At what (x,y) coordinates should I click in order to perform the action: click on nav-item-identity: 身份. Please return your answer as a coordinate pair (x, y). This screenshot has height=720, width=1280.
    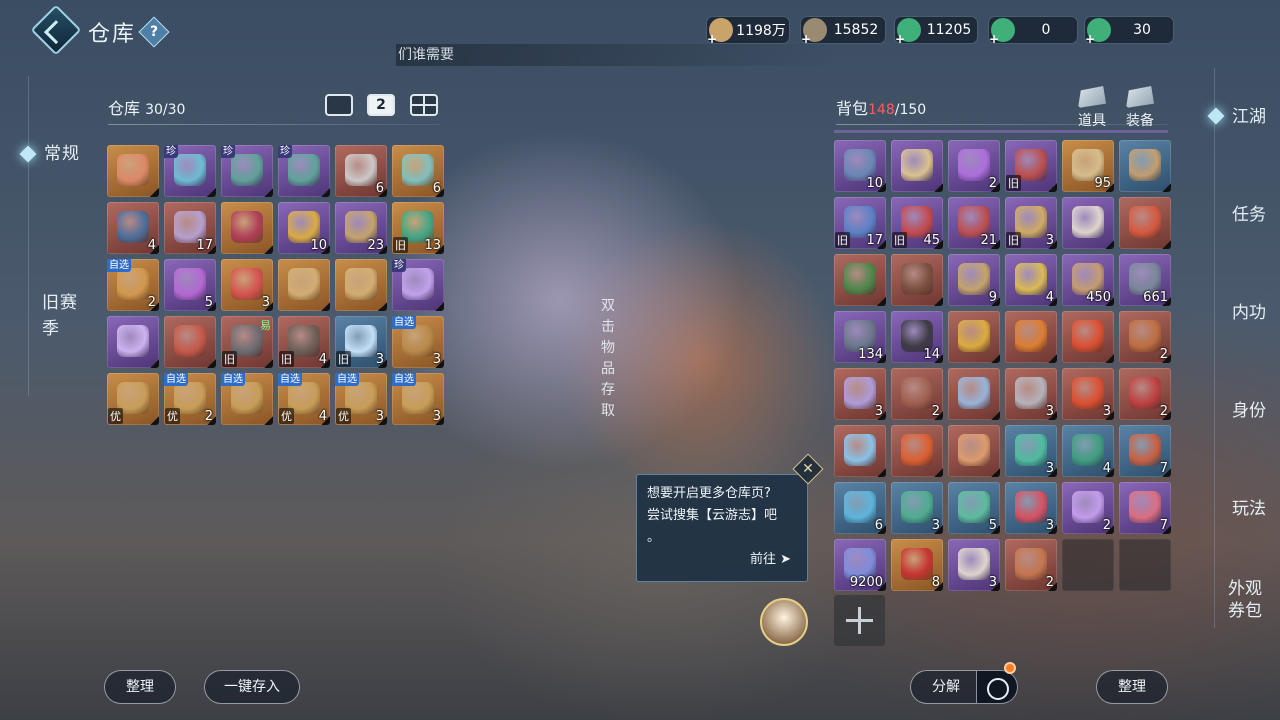
    Looking at the image, I should click on (1249, 411).